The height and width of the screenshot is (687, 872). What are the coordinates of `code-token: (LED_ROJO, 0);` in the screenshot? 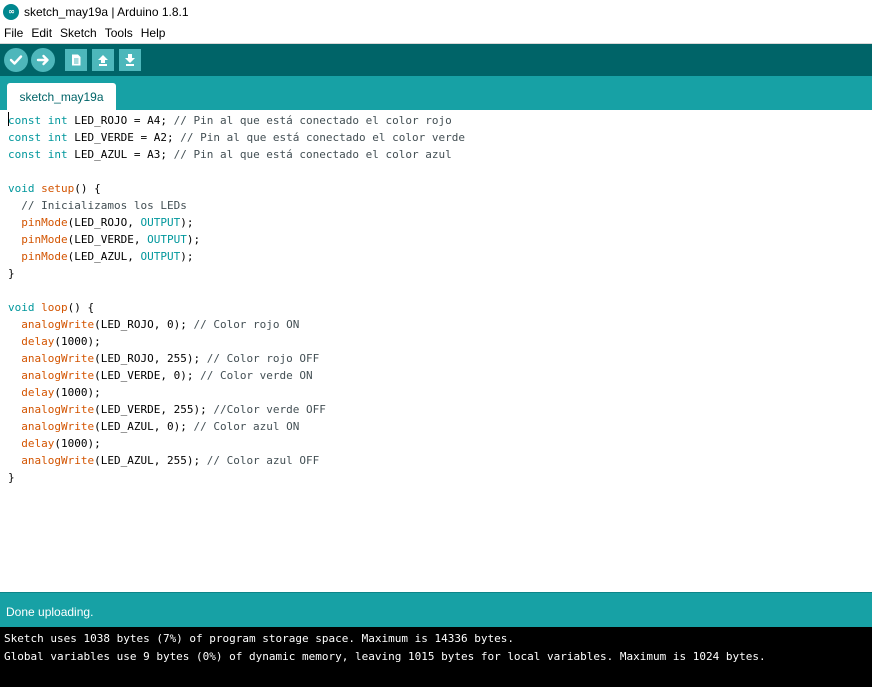 It's located at (144, 324).